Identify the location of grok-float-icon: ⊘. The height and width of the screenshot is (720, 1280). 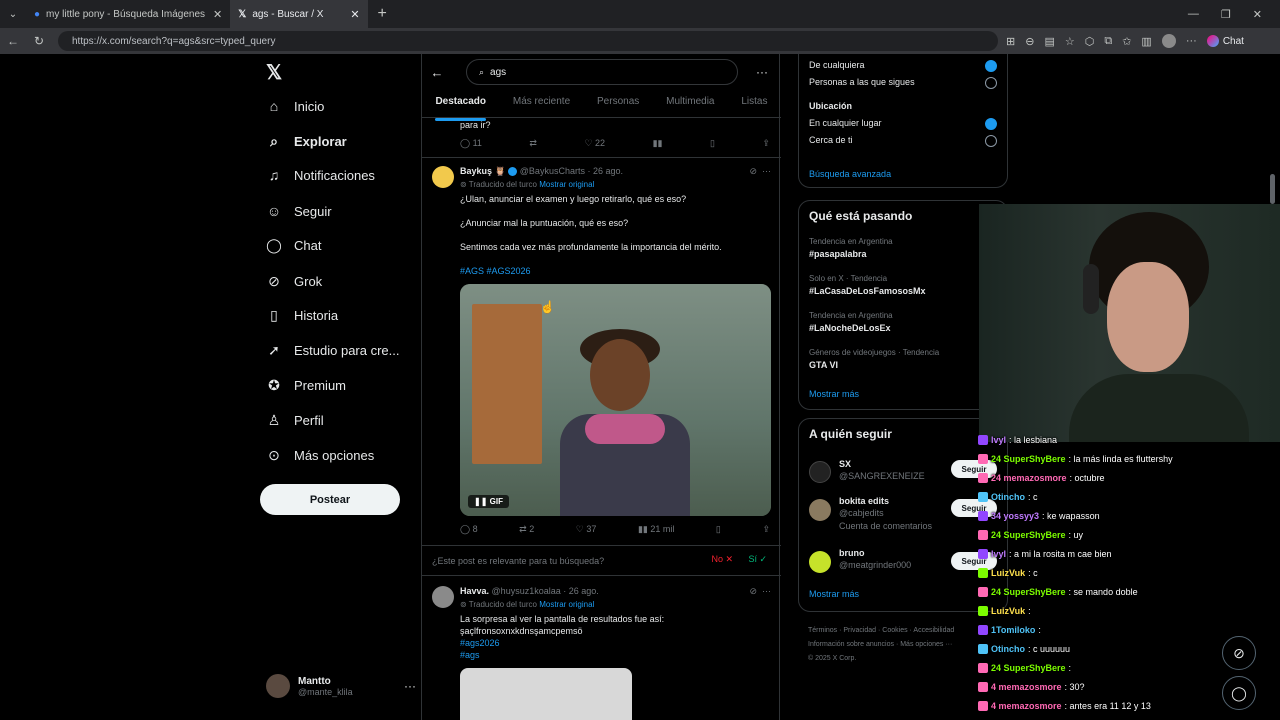
(1239, 653).